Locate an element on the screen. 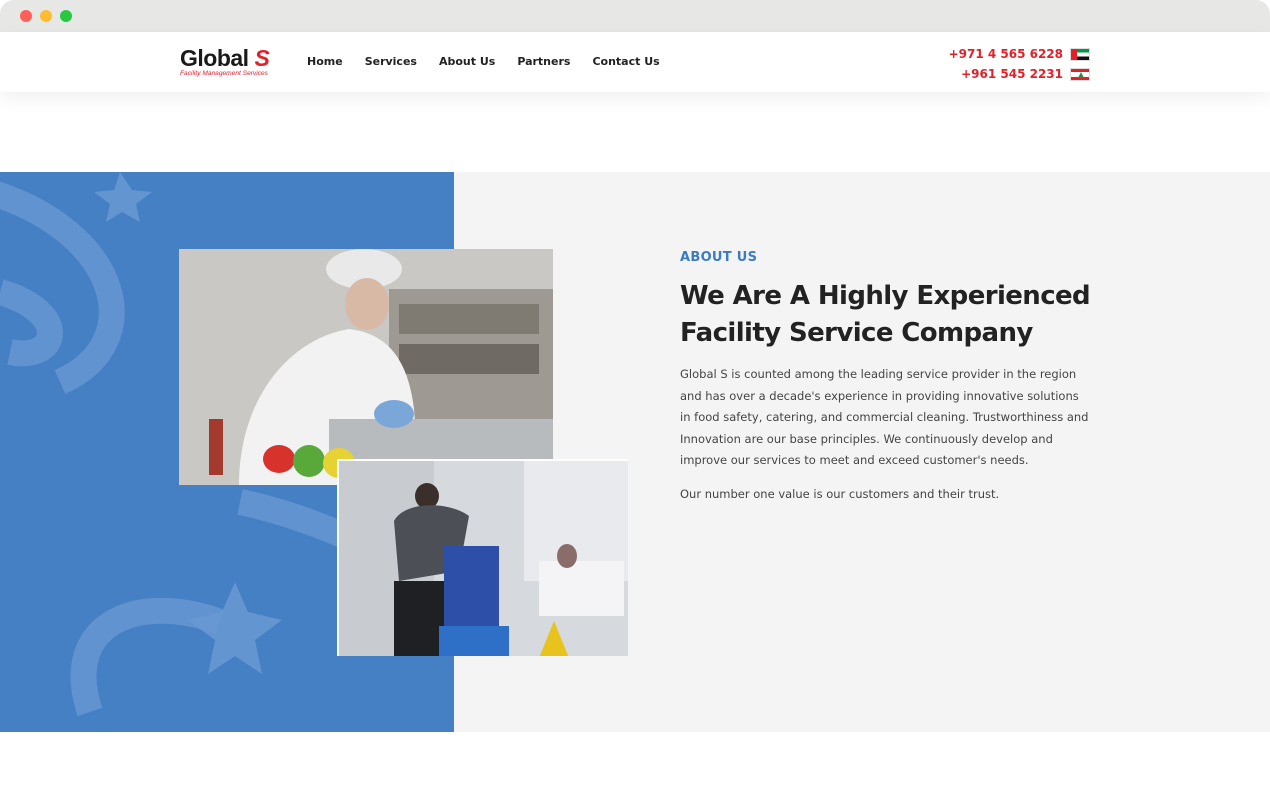 This screenshot has width=1270, height=800. phone-row-uae: +971 4 565 6228 is located at coordinates (1019, 54).